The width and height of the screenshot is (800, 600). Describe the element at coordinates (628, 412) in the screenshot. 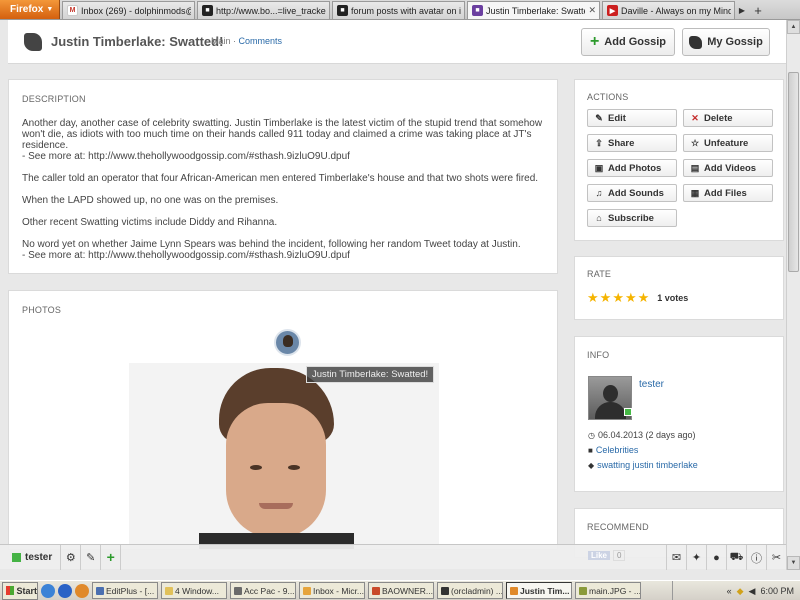

I see `online-status-badge` at that location.